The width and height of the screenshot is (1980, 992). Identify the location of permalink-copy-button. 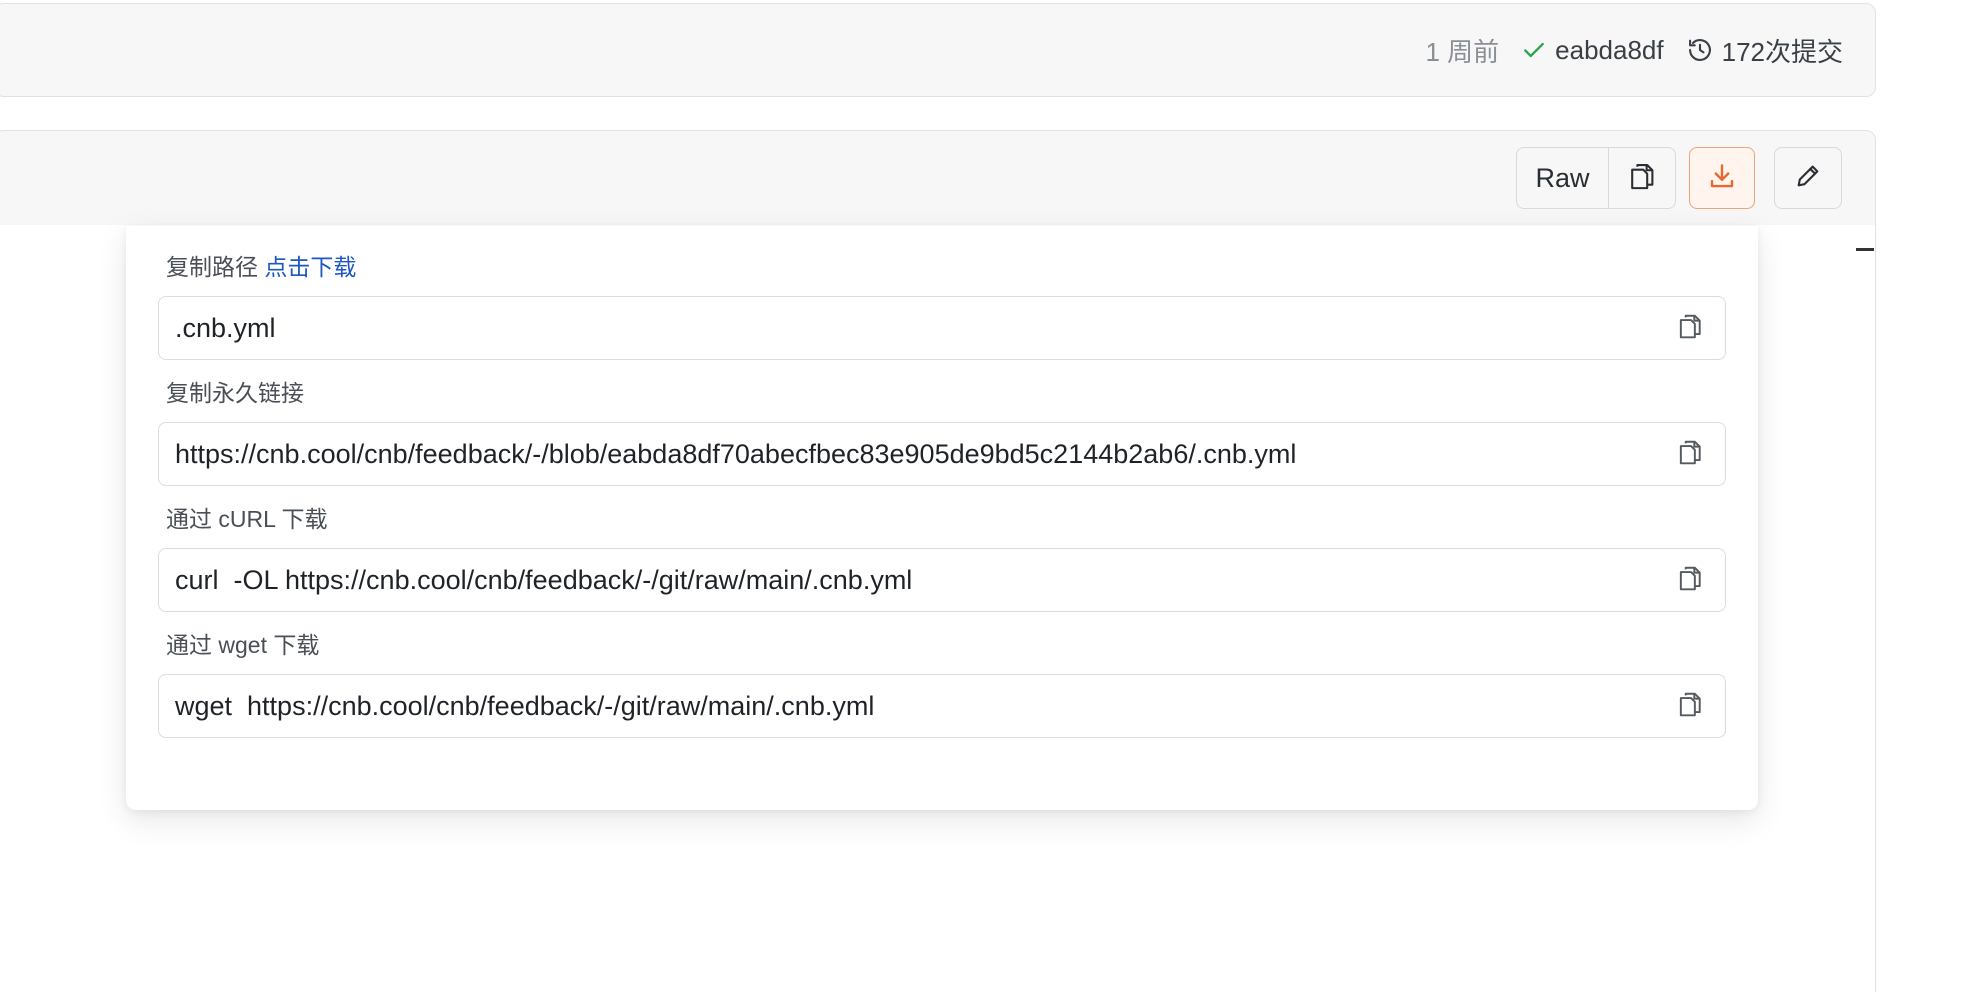
(1690, 454).